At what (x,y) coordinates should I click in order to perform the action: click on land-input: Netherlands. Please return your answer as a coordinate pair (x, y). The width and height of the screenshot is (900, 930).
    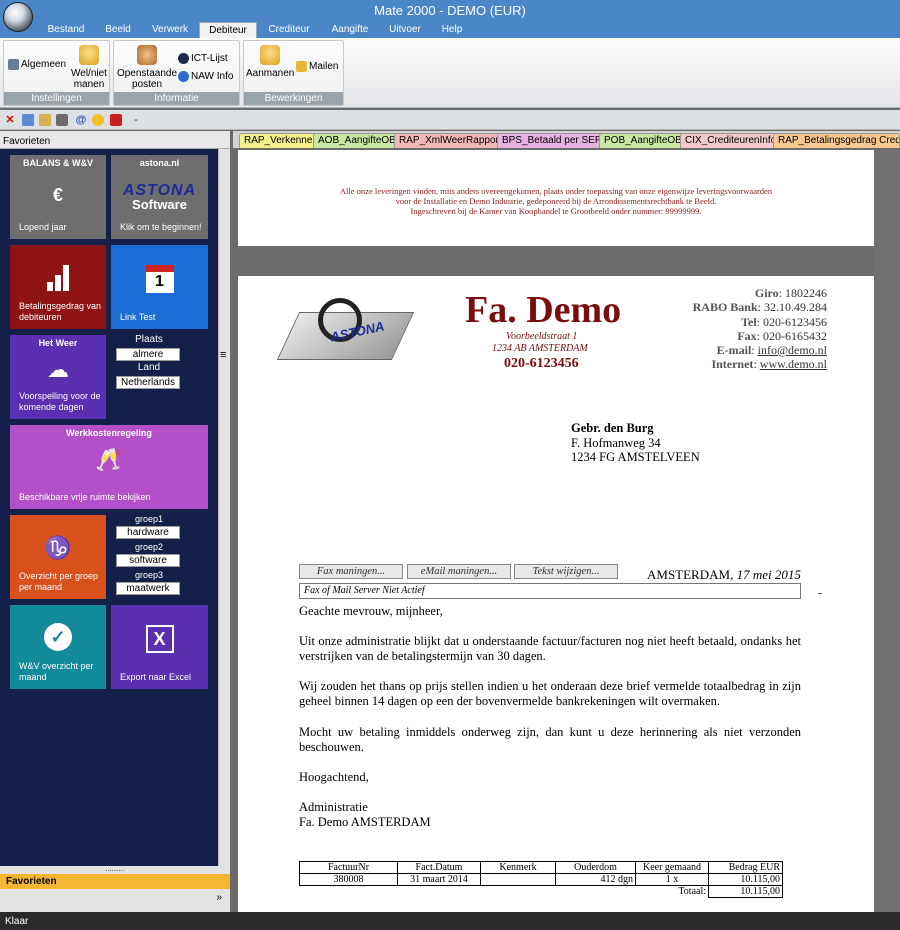
    Looking at the image, I should click on (148, 382).